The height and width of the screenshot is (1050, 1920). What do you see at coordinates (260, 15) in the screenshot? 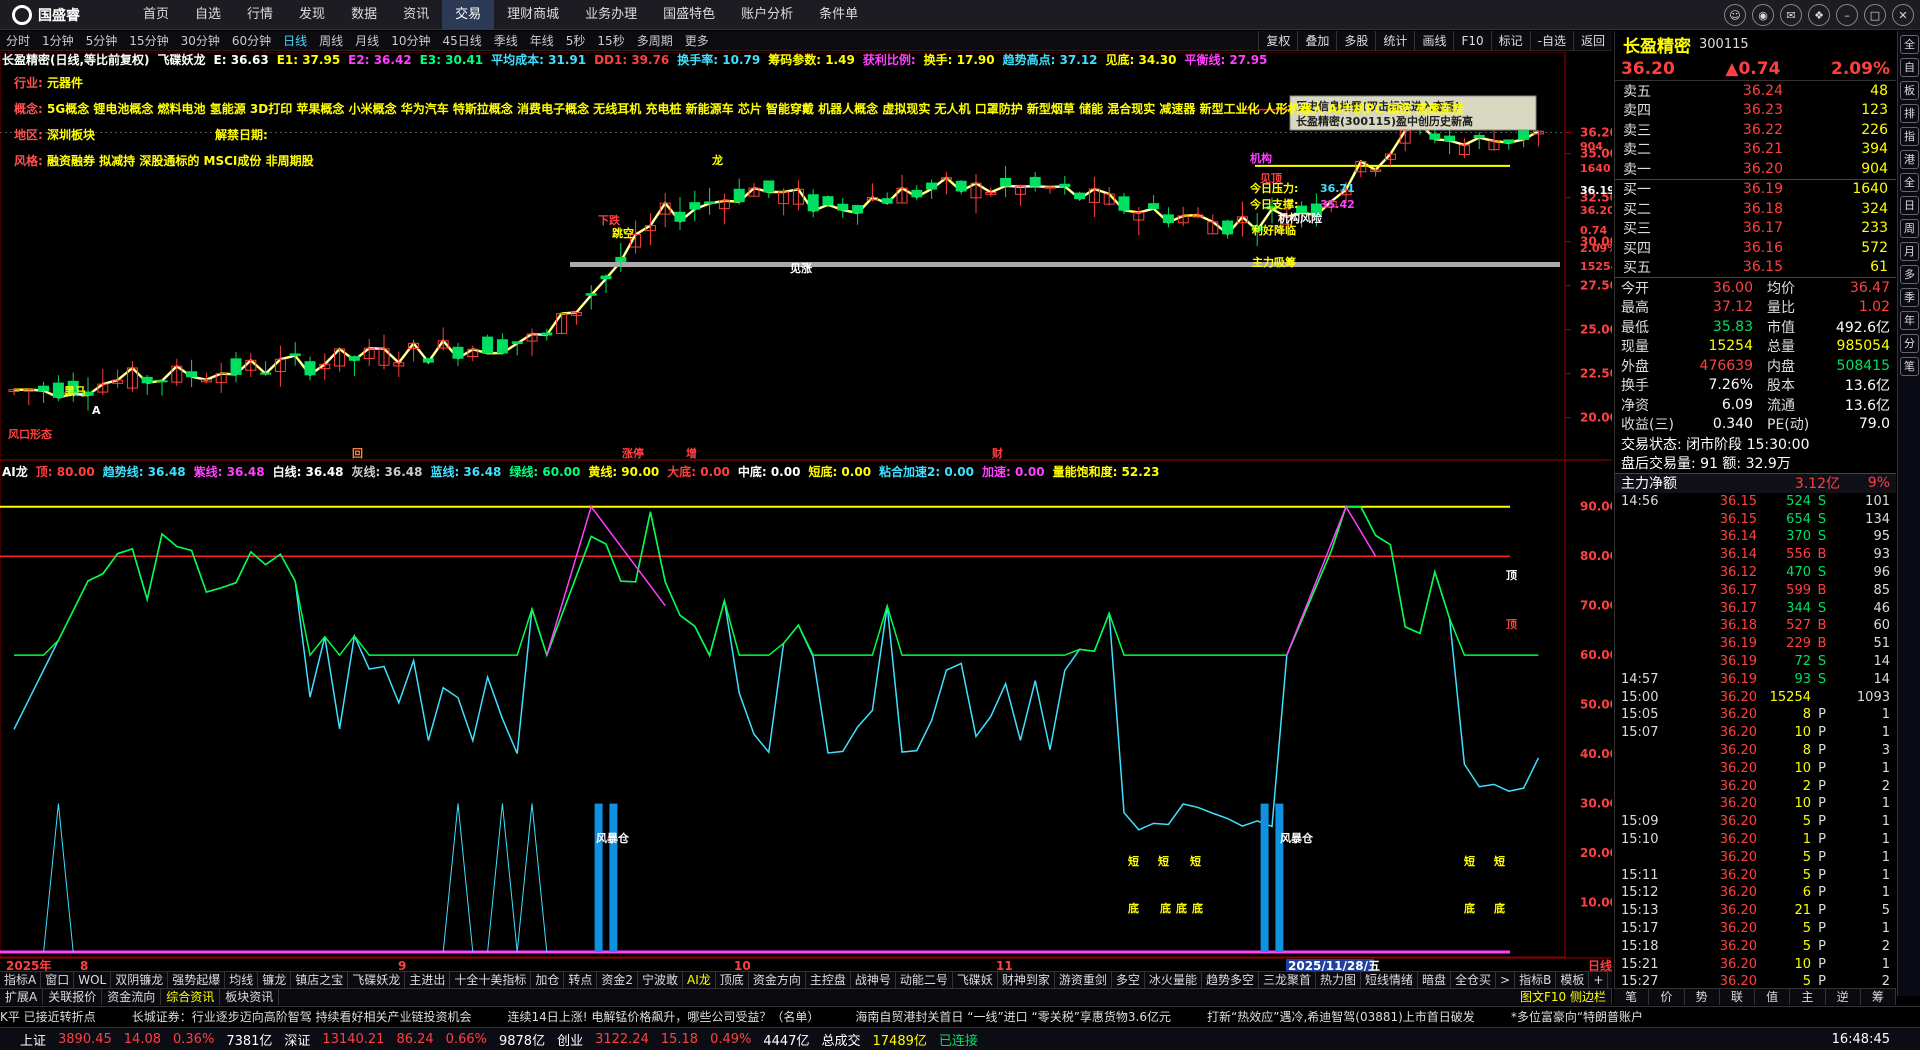
I see `menu-item: 行情` at bounding box center [260, 15].